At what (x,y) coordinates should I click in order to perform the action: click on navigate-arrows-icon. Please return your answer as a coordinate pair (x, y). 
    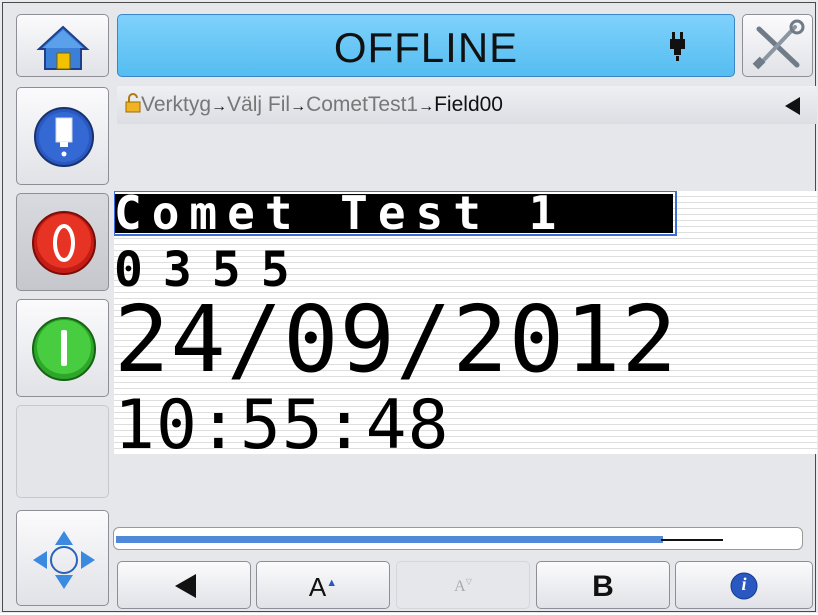
    Looking at the image, I should click on (64, 560).